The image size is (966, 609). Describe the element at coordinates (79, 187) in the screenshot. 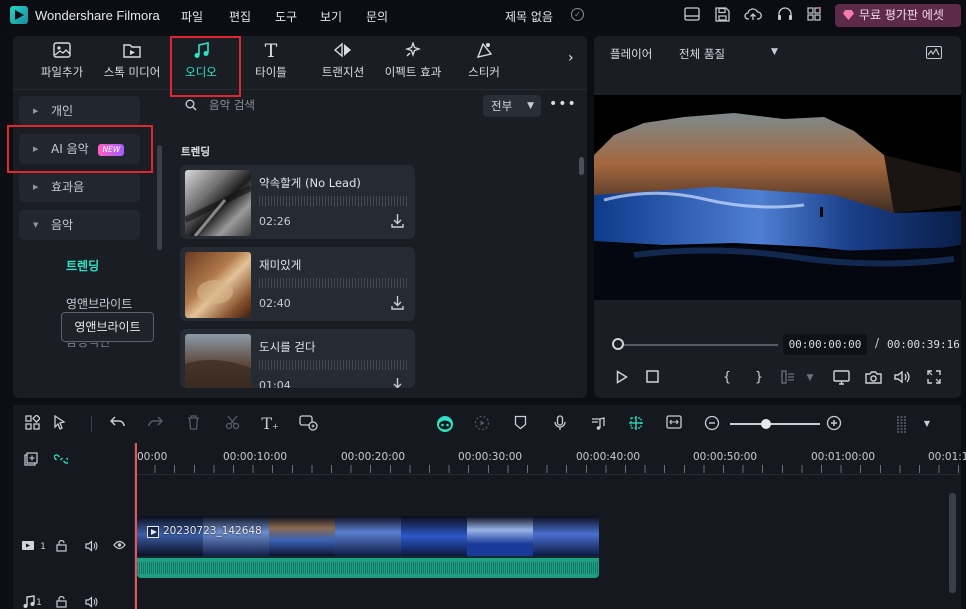

I see `category-sound-effects: ▶ 효과음` at that location.